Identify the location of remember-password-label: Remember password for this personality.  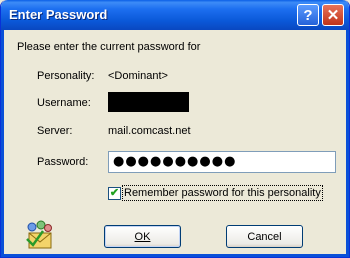
(222, 193).